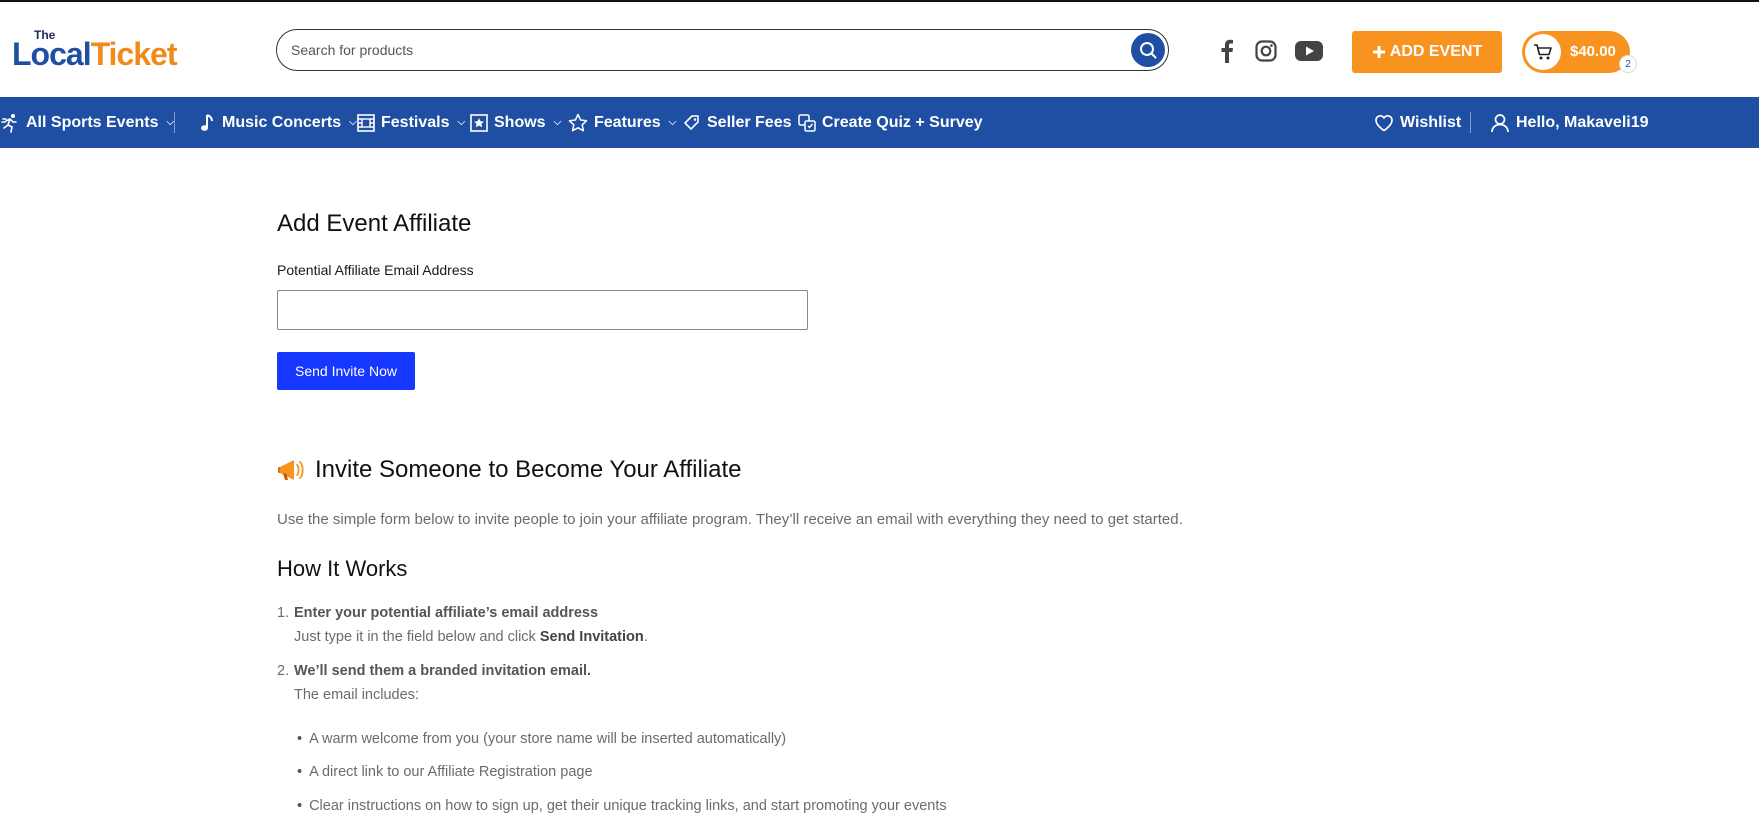 This screenshot has width=1759, height=830. I want to click on nav-item-shows: Shows ⌵, so click(515, 122).